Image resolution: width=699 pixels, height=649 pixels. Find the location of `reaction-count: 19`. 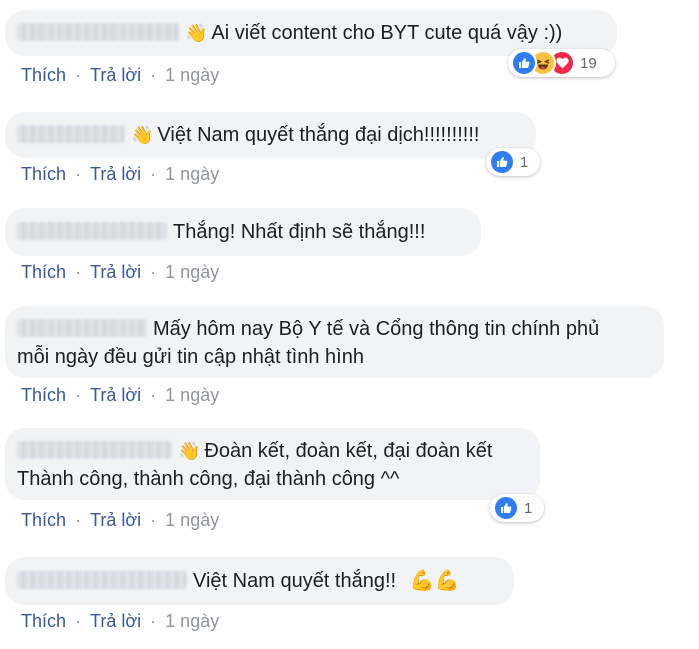

reaction-count: 19 is located at coordinates (588, 63).